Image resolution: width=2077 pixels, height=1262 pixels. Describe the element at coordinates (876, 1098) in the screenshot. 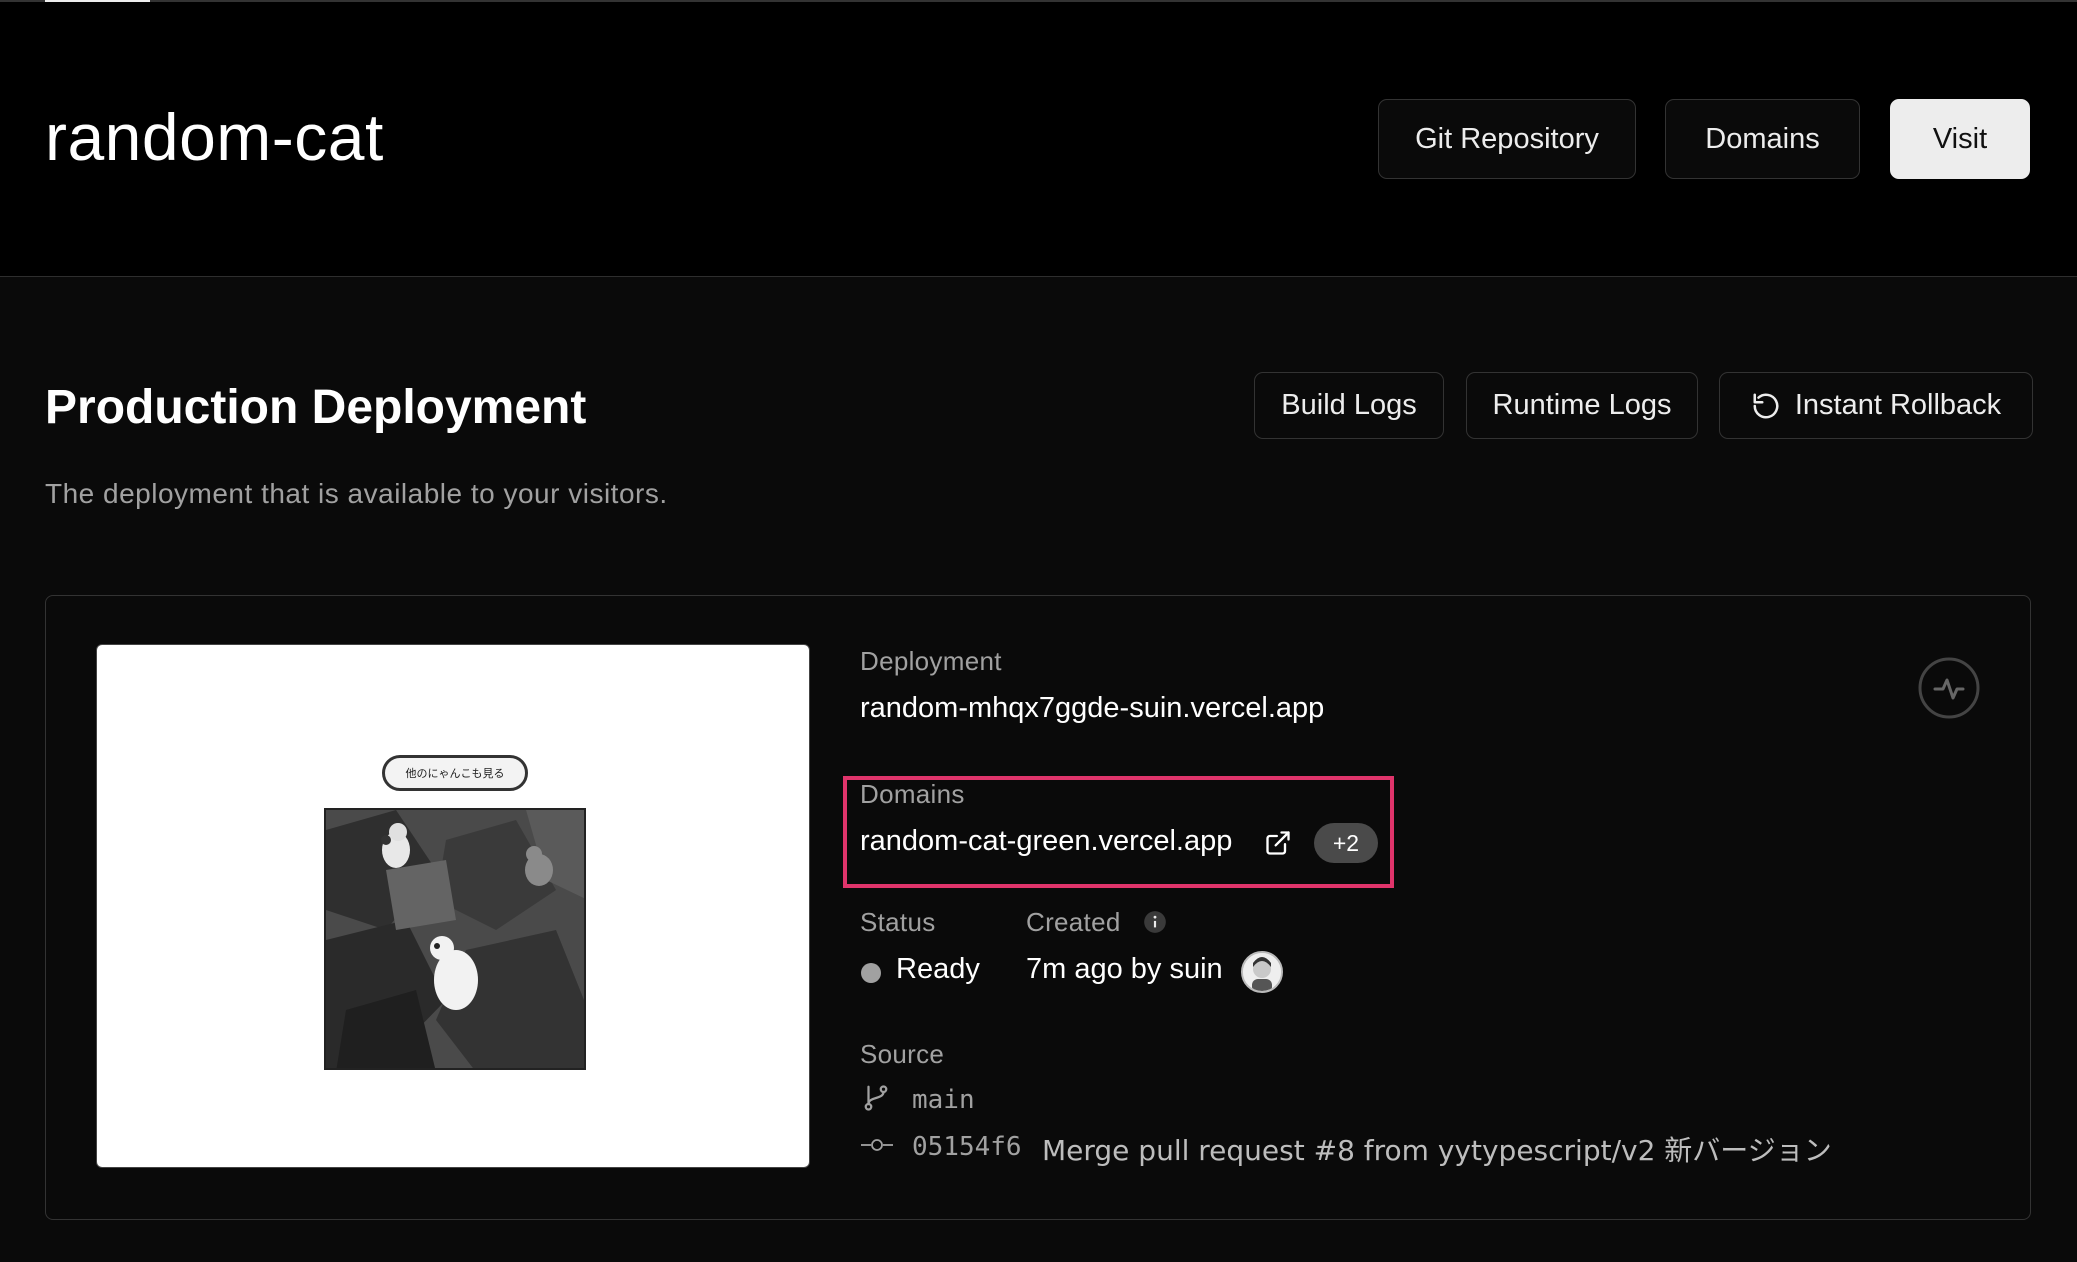

I see `branch-icon` at that location.